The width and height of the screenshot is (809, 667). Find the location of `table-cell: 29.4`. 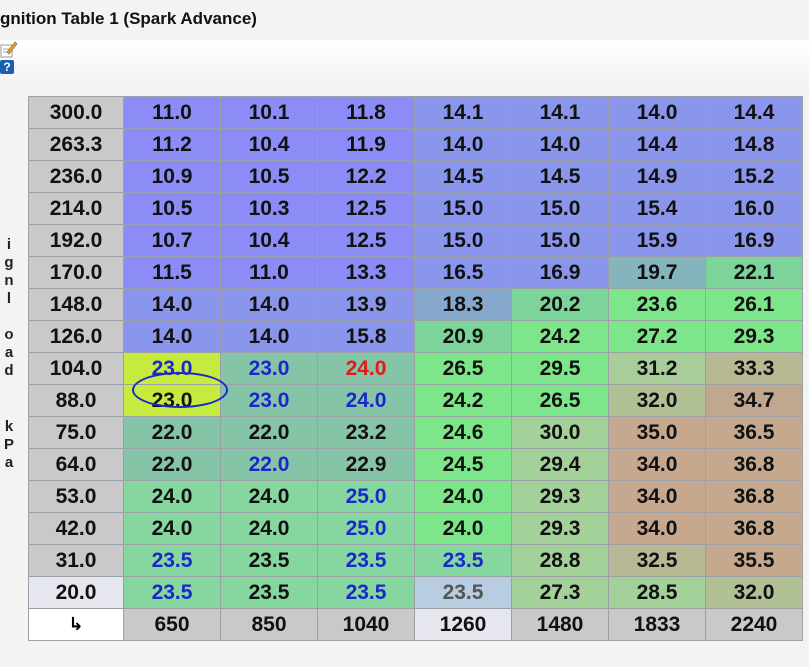

table-cell: 29.4 is located at coordinates (560, 464).